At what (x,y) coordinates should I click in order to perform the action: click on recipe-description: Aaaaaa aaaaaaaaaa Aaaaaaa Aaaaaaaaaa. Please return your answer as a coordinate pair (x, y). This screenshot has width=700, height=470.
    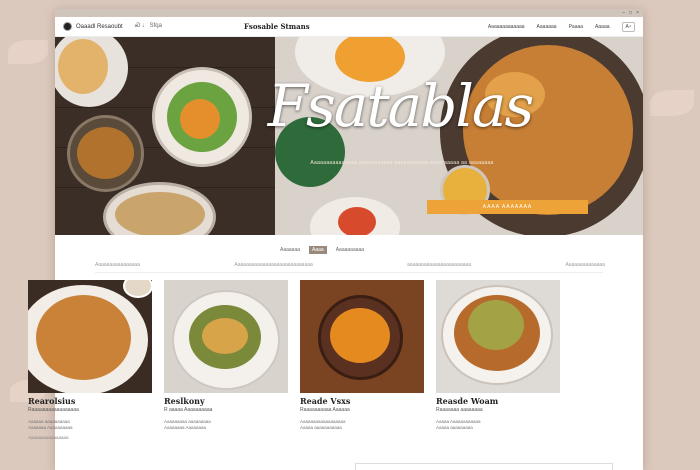
    Looking at the image, I should click on (50, 425).